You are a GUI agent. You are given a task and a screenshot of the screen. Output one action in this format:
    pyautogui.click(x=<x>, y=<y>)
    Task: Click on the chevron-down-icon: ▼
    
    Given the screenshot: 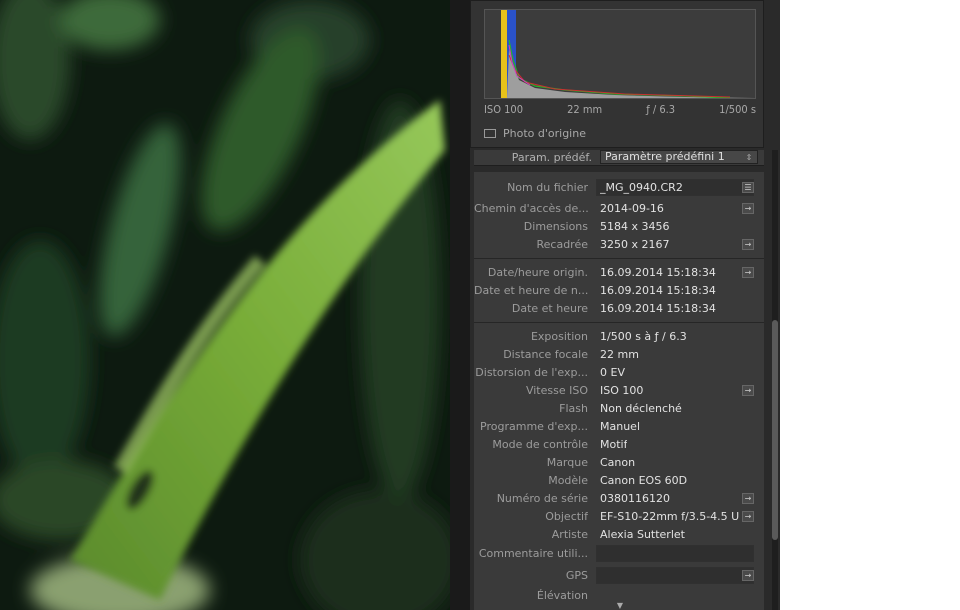 What is the action you would take?
    pyautogui.click(x=620, y=605)
    